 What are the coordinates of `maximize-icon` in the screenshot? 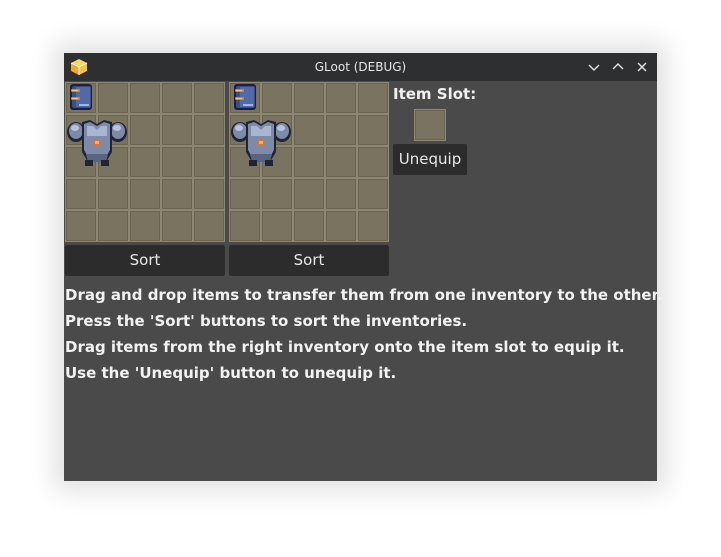 It's located at (618, 67).